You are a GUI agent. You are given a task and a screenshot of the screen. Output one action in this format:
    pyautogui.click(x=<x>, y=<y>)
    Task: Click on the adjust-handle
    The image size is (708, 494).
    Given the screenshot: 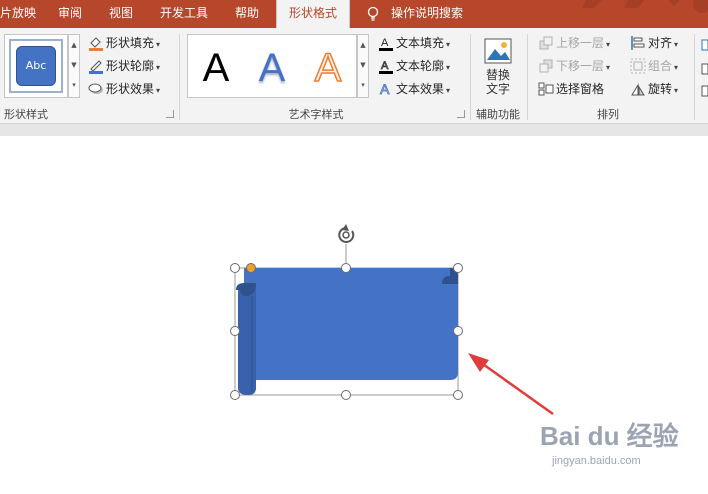 What is the action you would take?
    pyautogui.click(x=251, y=268)
    